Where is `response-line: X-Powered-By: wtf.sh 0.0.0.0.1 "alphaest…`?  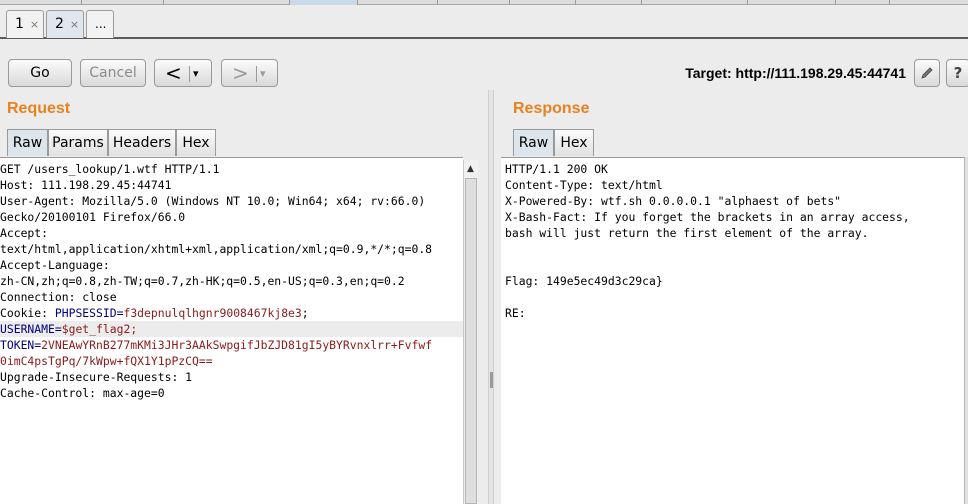 response-line: X-Powered-By: wtf.sh 0.0.0.0.1 "alphaest… is located at coordinates (673, 201).